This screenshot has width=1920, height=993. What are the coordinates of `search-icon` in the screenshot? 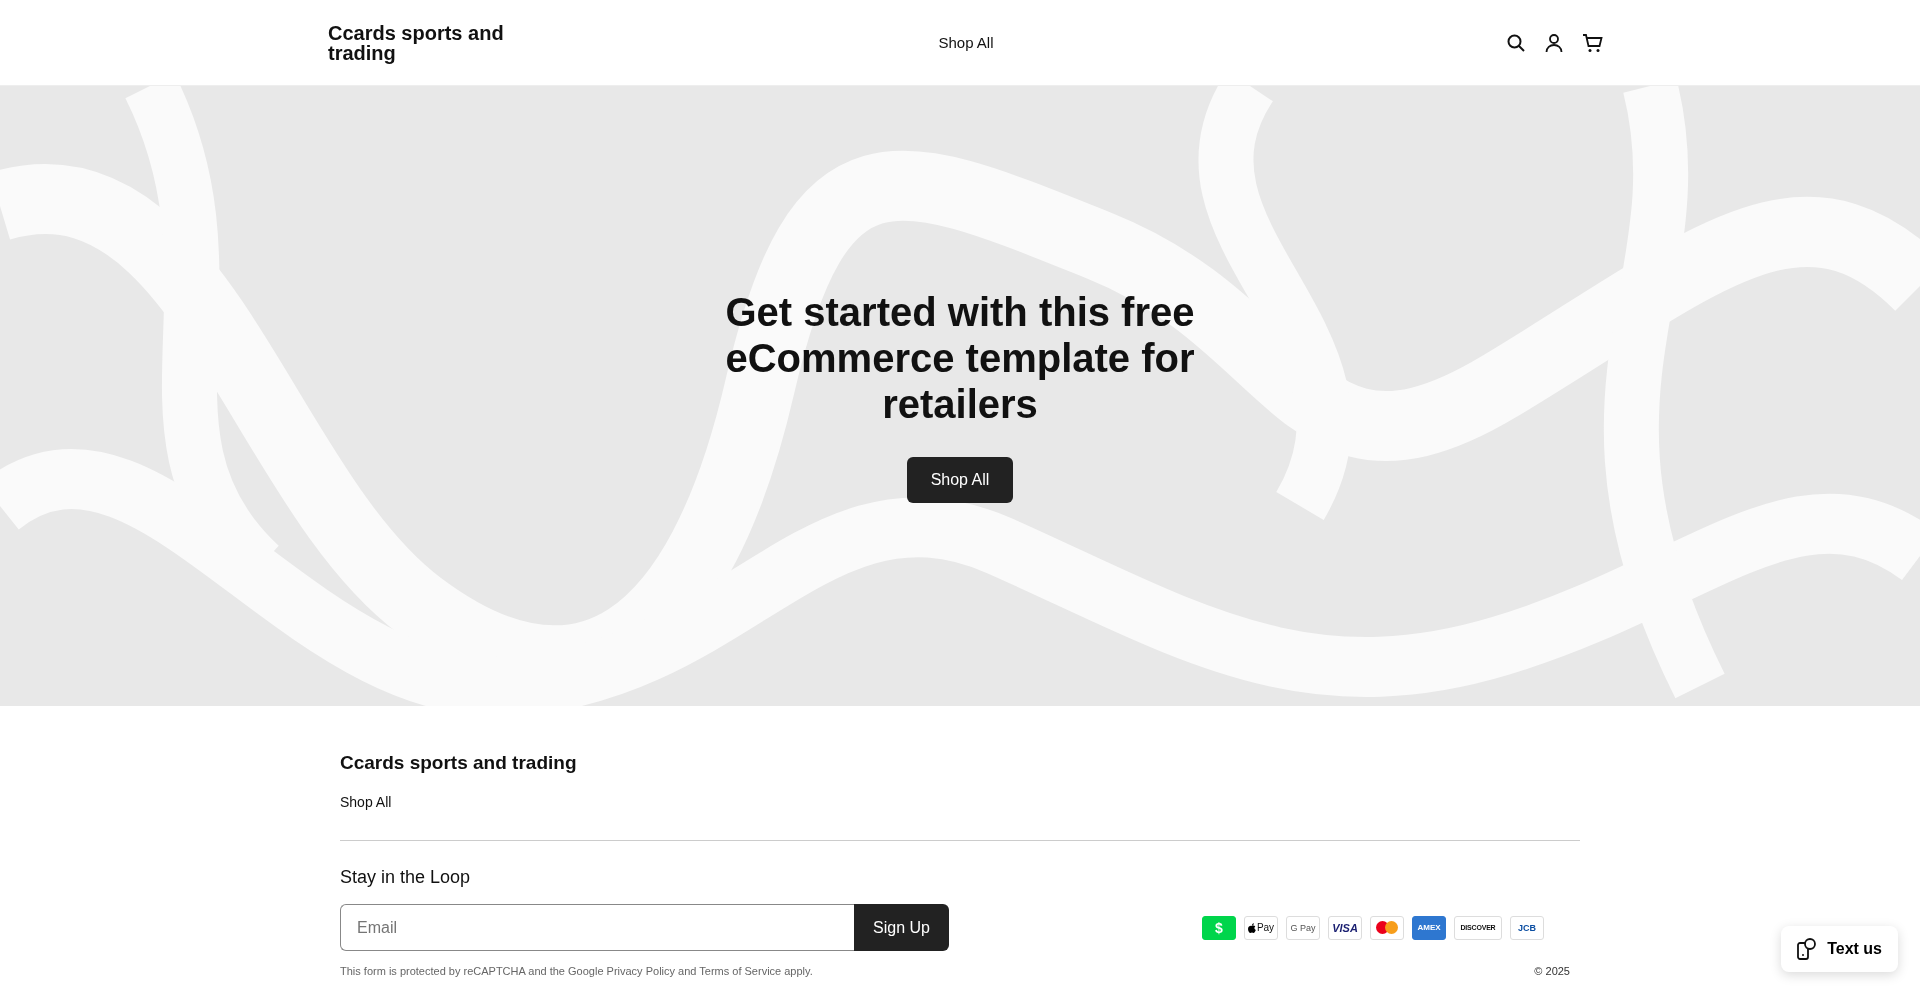 It's located at (1516, 42).